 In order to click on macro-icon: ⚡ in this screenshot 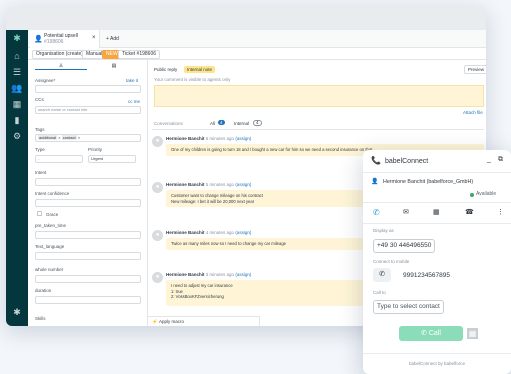, I will do `click(155, 321)`.